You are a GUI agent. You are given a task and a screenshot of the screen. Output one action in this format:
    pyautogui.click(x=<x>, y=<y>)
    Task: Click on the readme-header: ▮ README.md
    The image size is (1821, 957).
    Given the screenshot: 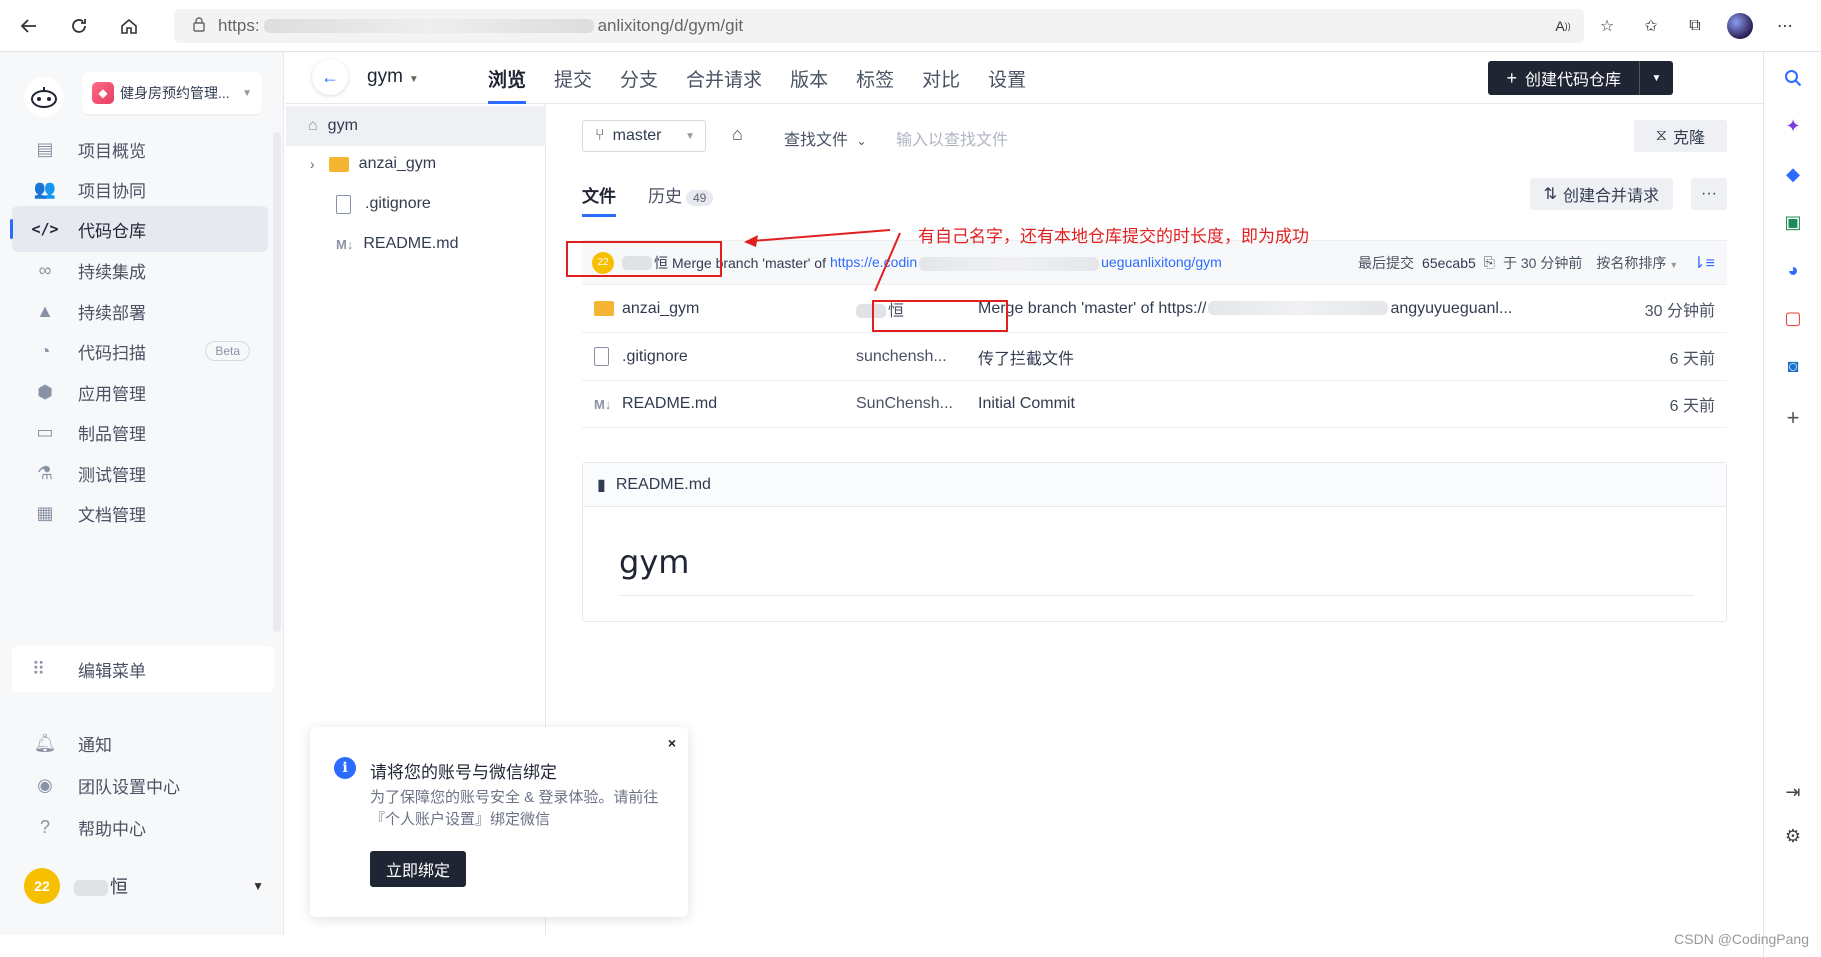 What is the action you would take?
    pyautogui.click(x=1154, y=485)
    